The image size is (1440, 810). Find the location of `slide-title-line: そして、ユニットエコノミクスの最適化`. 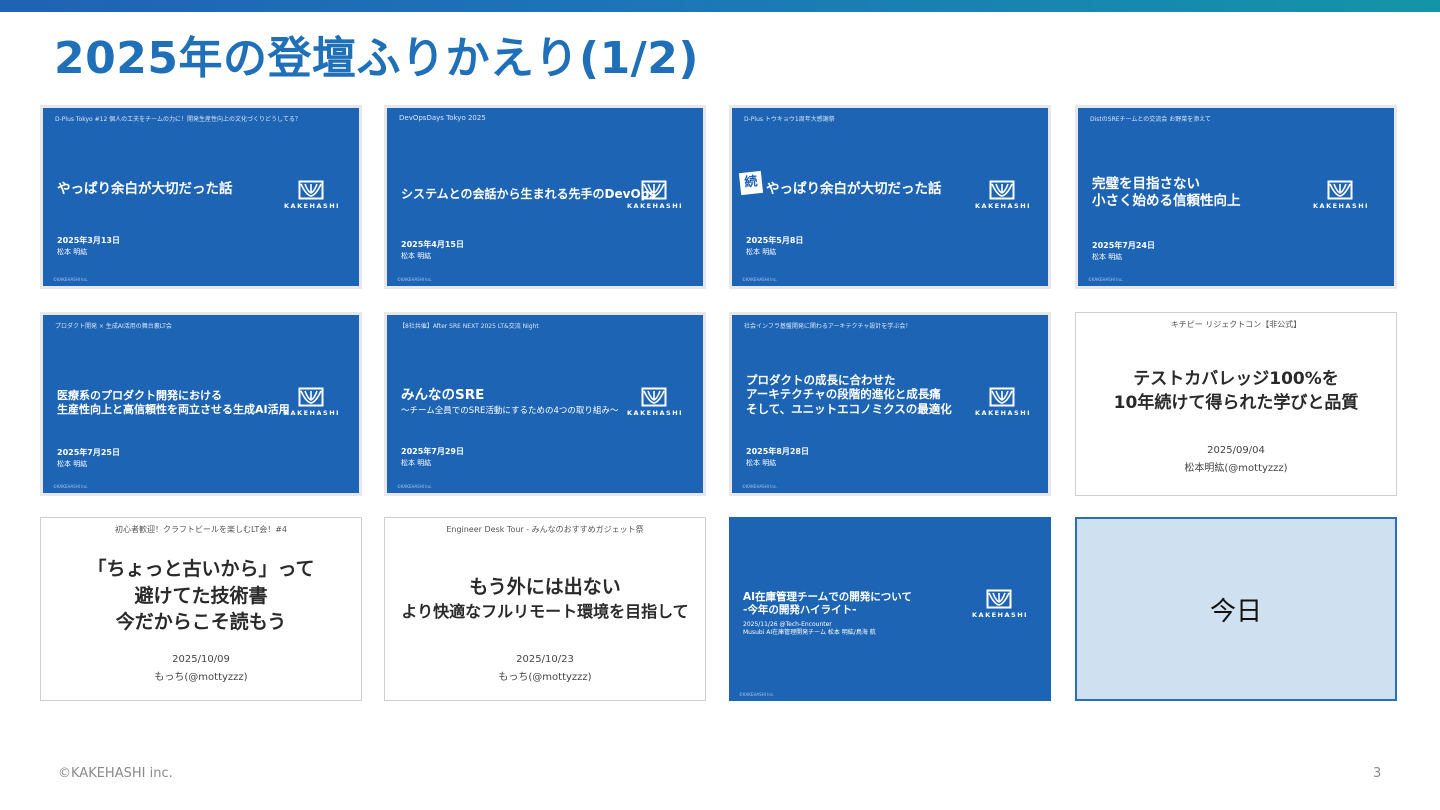

slide-title-line: そして、ユニットエコノミクスの最適化 is located at coordinates (849, 408).